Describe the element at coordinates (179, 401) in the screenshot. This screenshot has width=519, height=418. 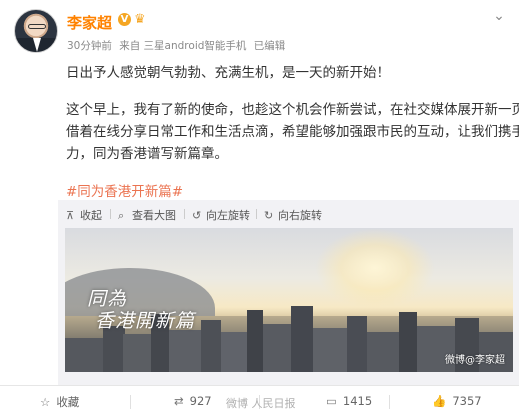
I see `repost-icon: ⇄` at that location.